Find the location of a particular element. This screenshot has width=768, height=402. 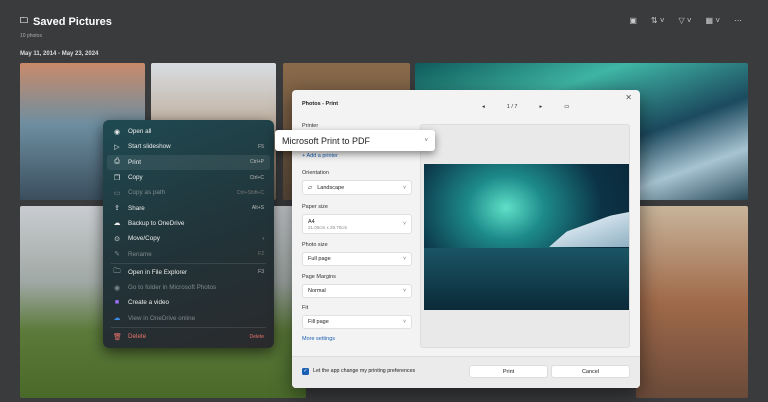

slideshow-icon: ▣ is located at coordinates (633, 20).